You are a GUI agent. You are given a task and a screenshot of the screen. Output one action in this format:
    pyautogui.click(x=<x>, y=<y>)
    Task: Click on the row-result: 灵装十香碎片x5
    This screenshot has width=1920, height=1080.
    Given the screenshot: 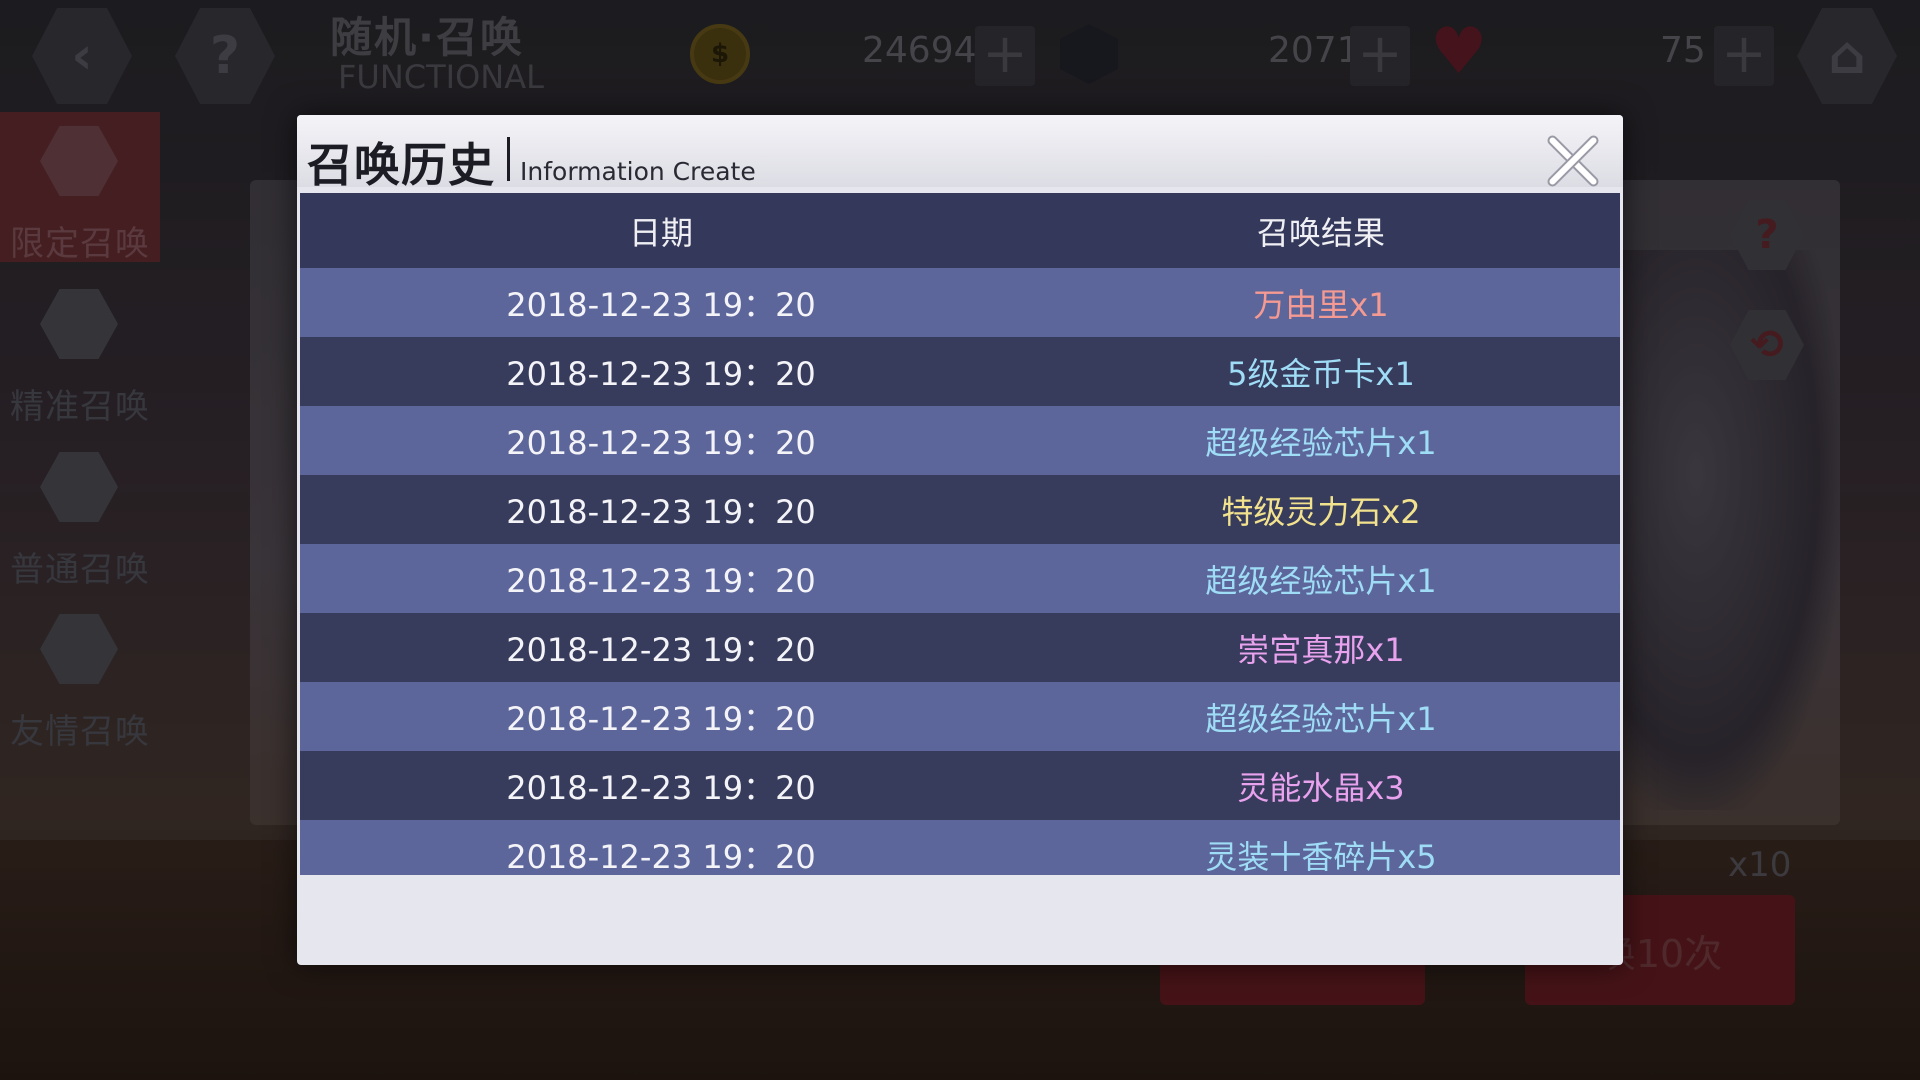 What is the action you would take?
    pyautogui.click(x=1321, y=856)
    